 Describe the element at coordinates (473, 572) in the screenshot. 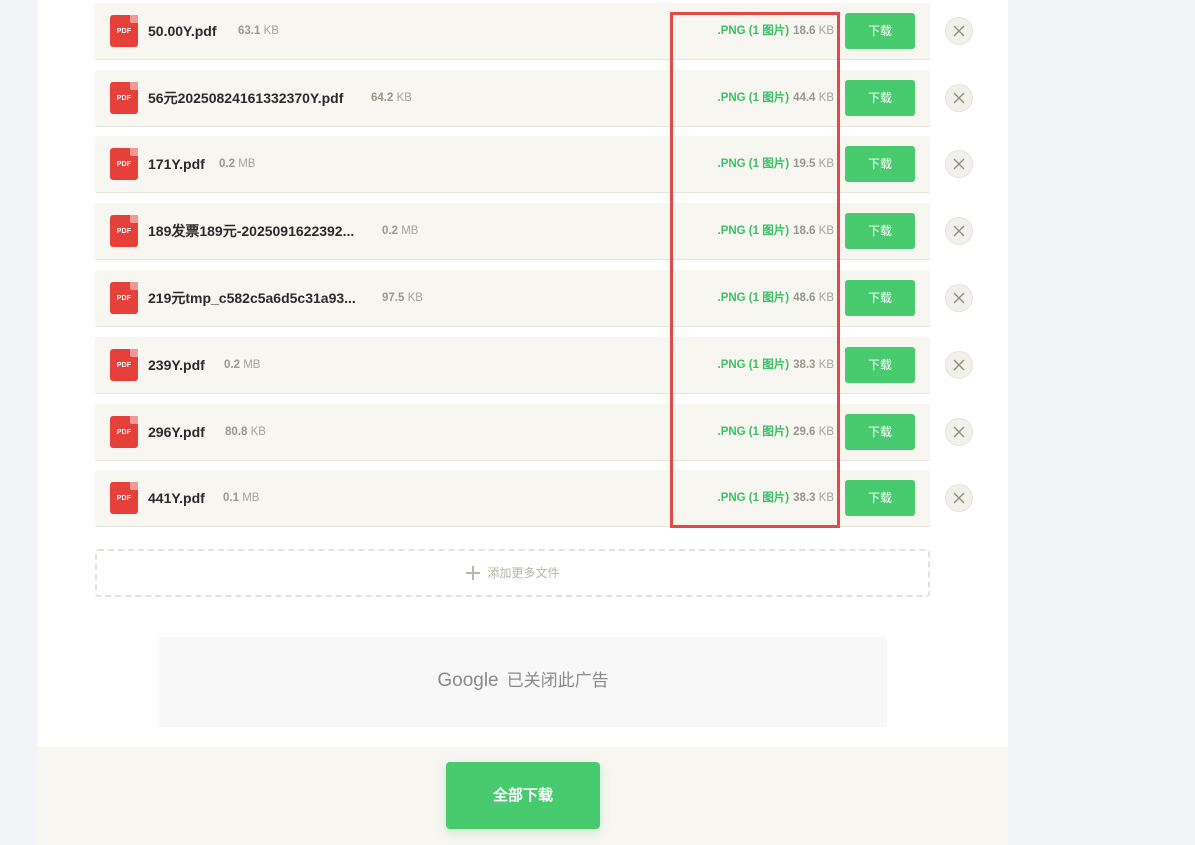

I see `plus-icon` at that location.